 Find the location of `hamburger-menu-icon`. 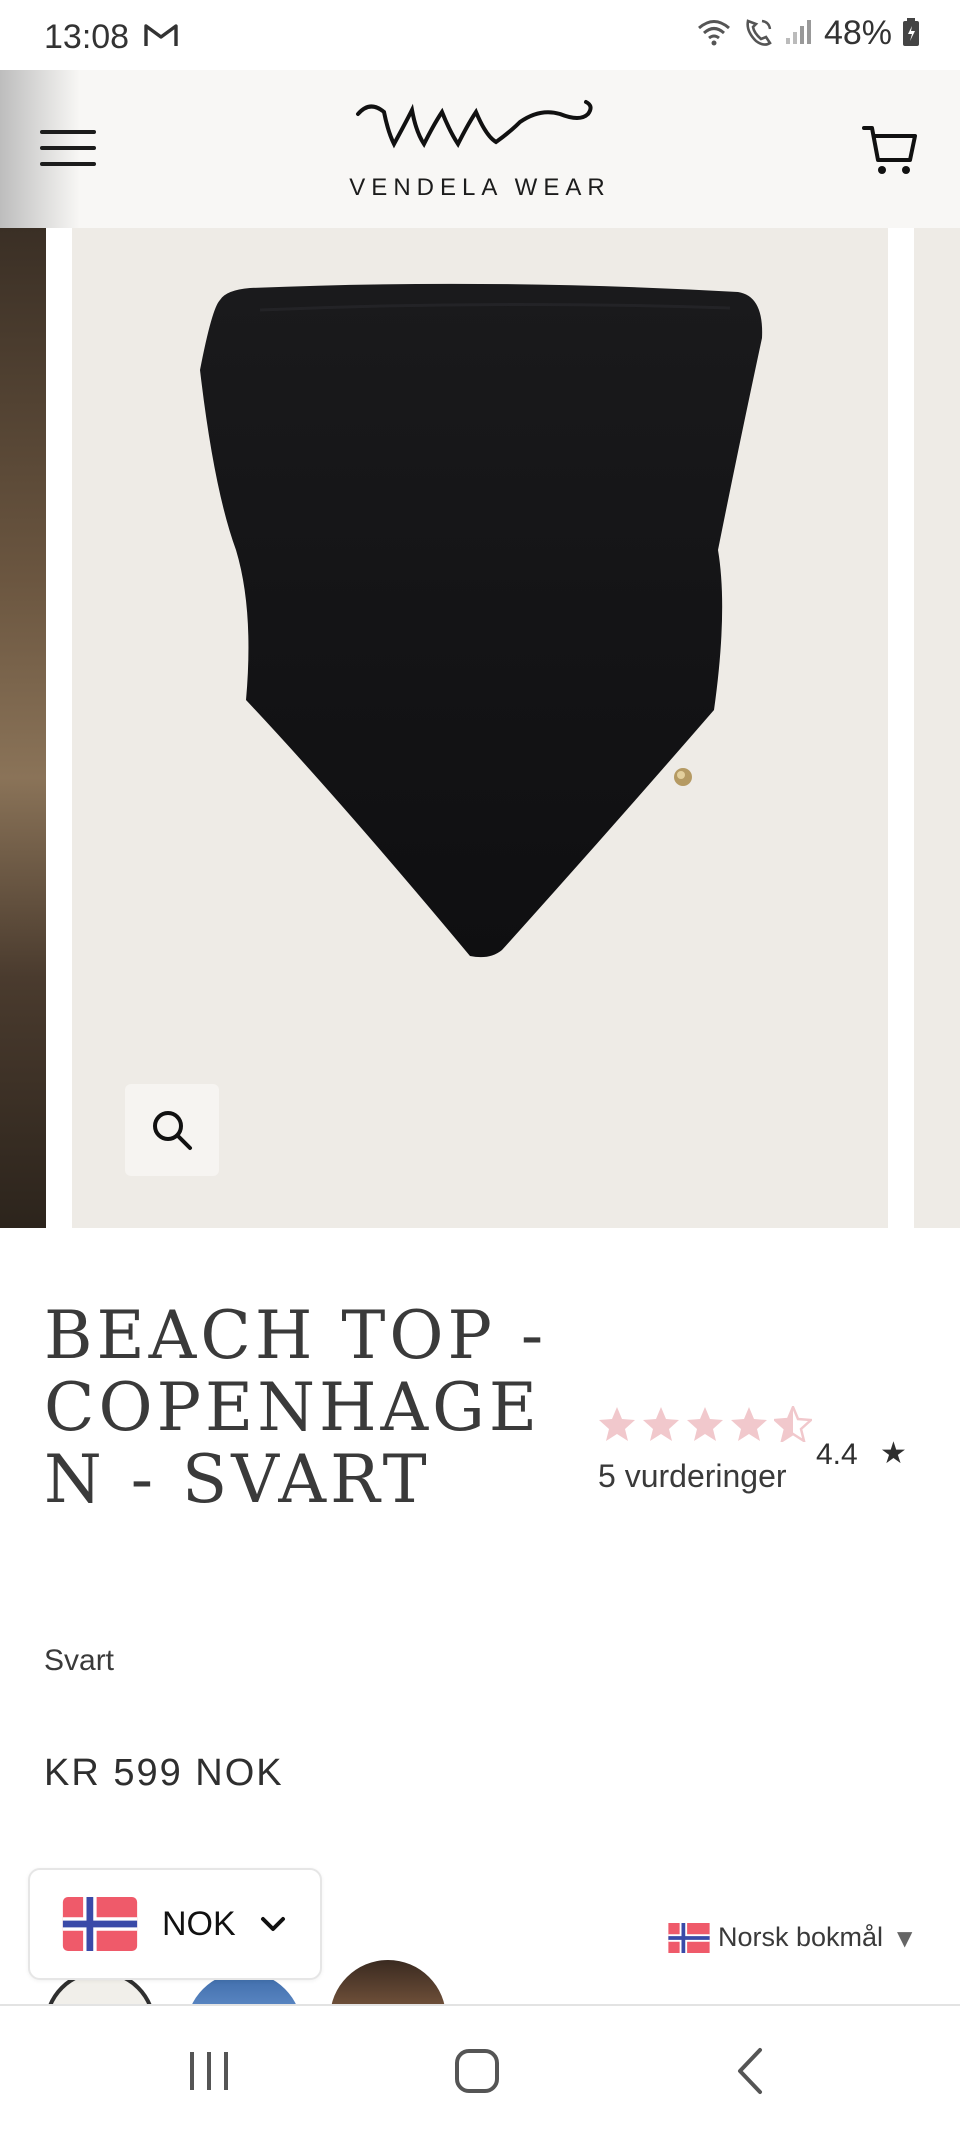

hamburger-menu-icon is located at coordinates (68, 148).